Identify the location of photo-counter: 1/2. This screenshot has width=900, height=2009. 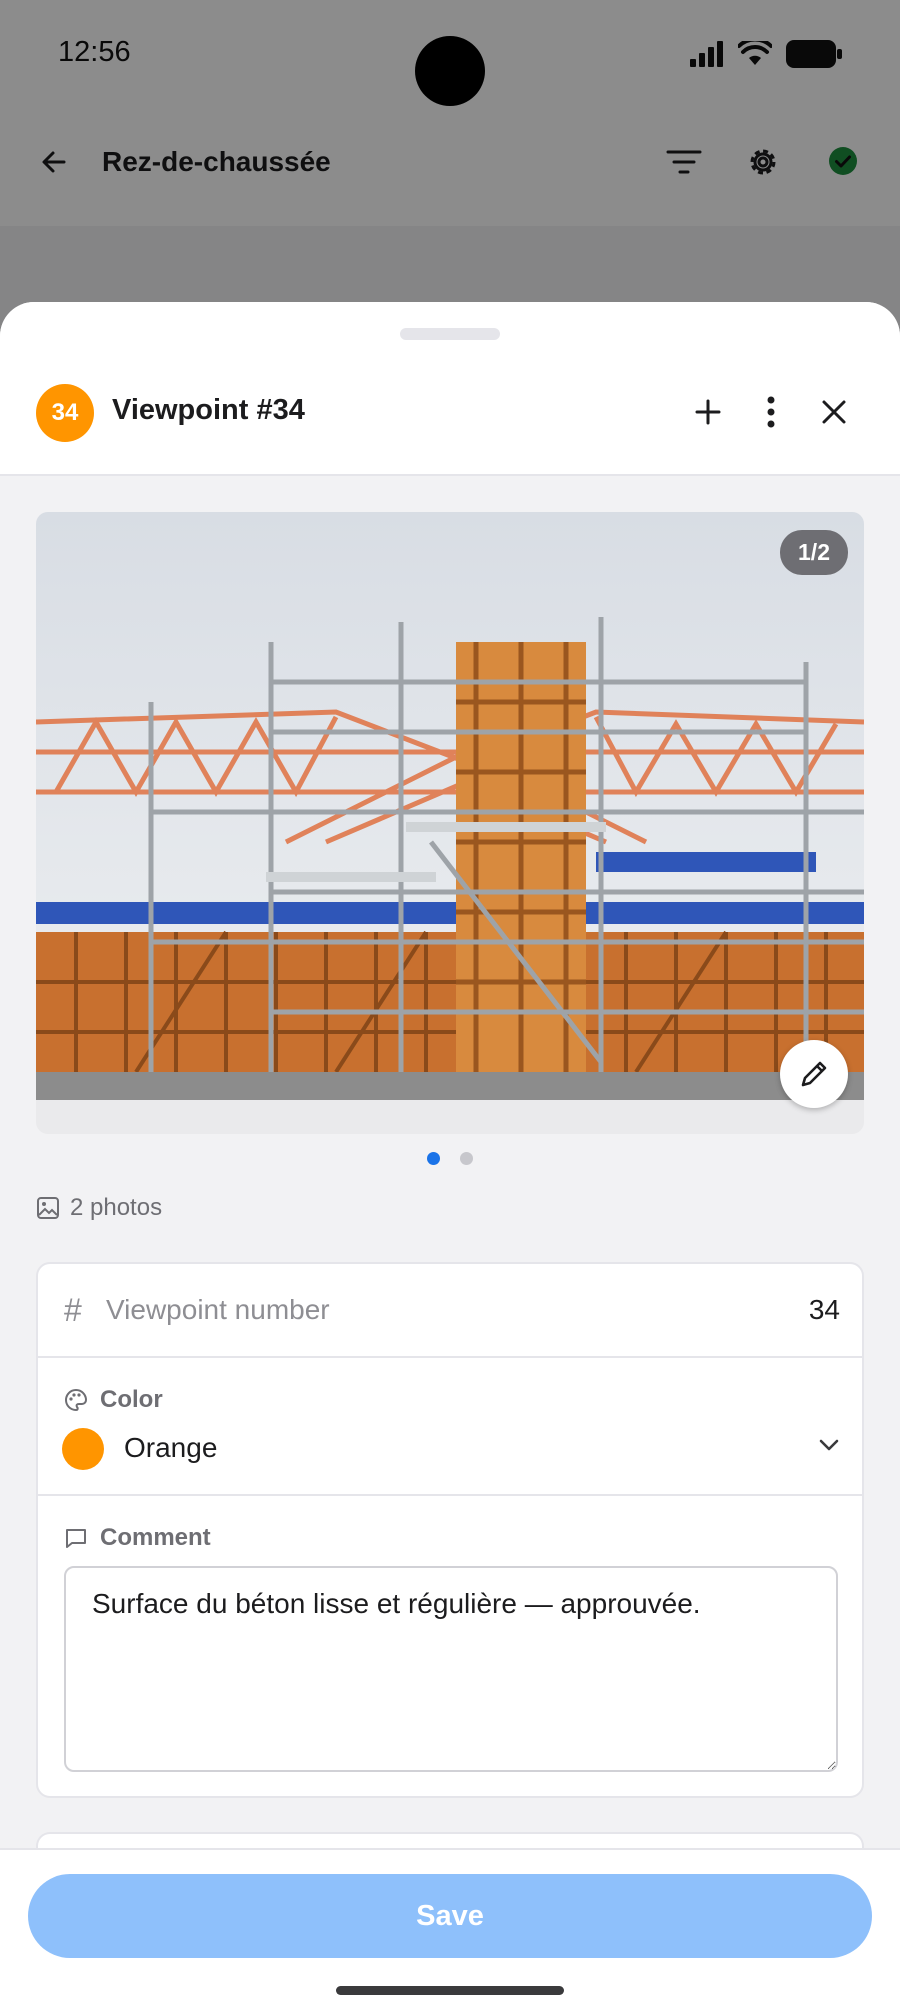
(814, 552).